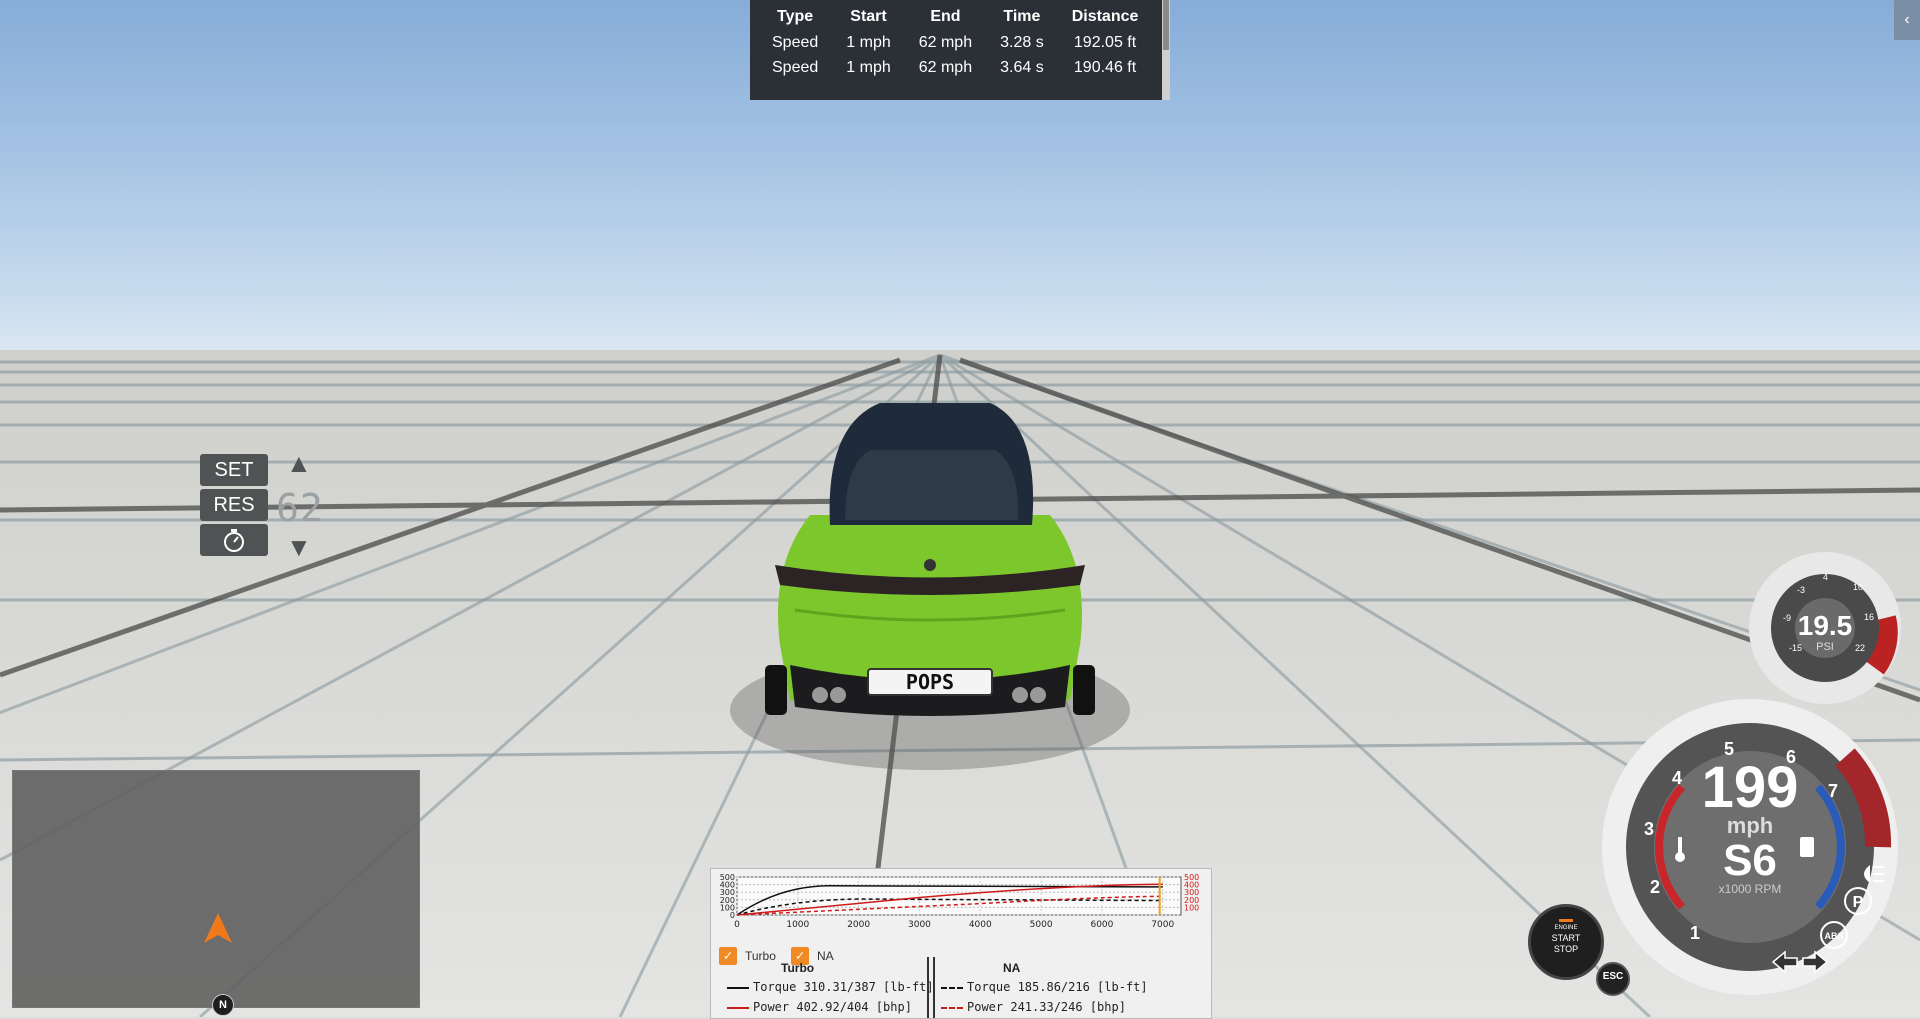 The image size is (1920, 1019). I want to click on header-distance: Distance, so click(1105, 16).